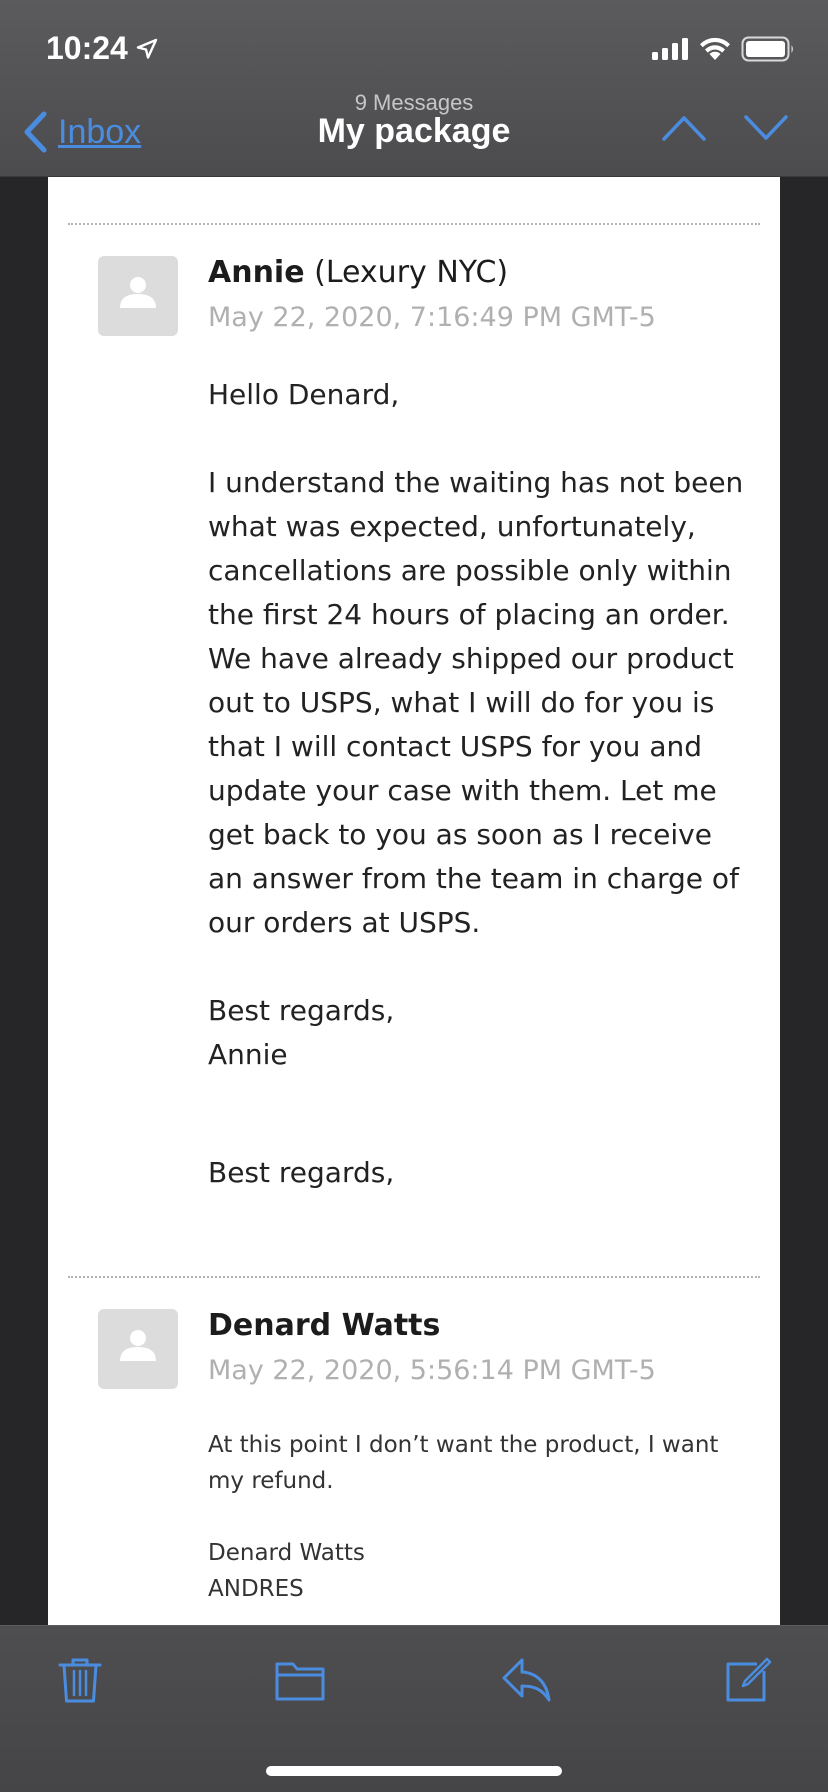 The height and width of the screenshot is (1792, 828). Describe the element at coordinates (87, 48) in the screenshot. I see `status-time: 10:24` at that location.